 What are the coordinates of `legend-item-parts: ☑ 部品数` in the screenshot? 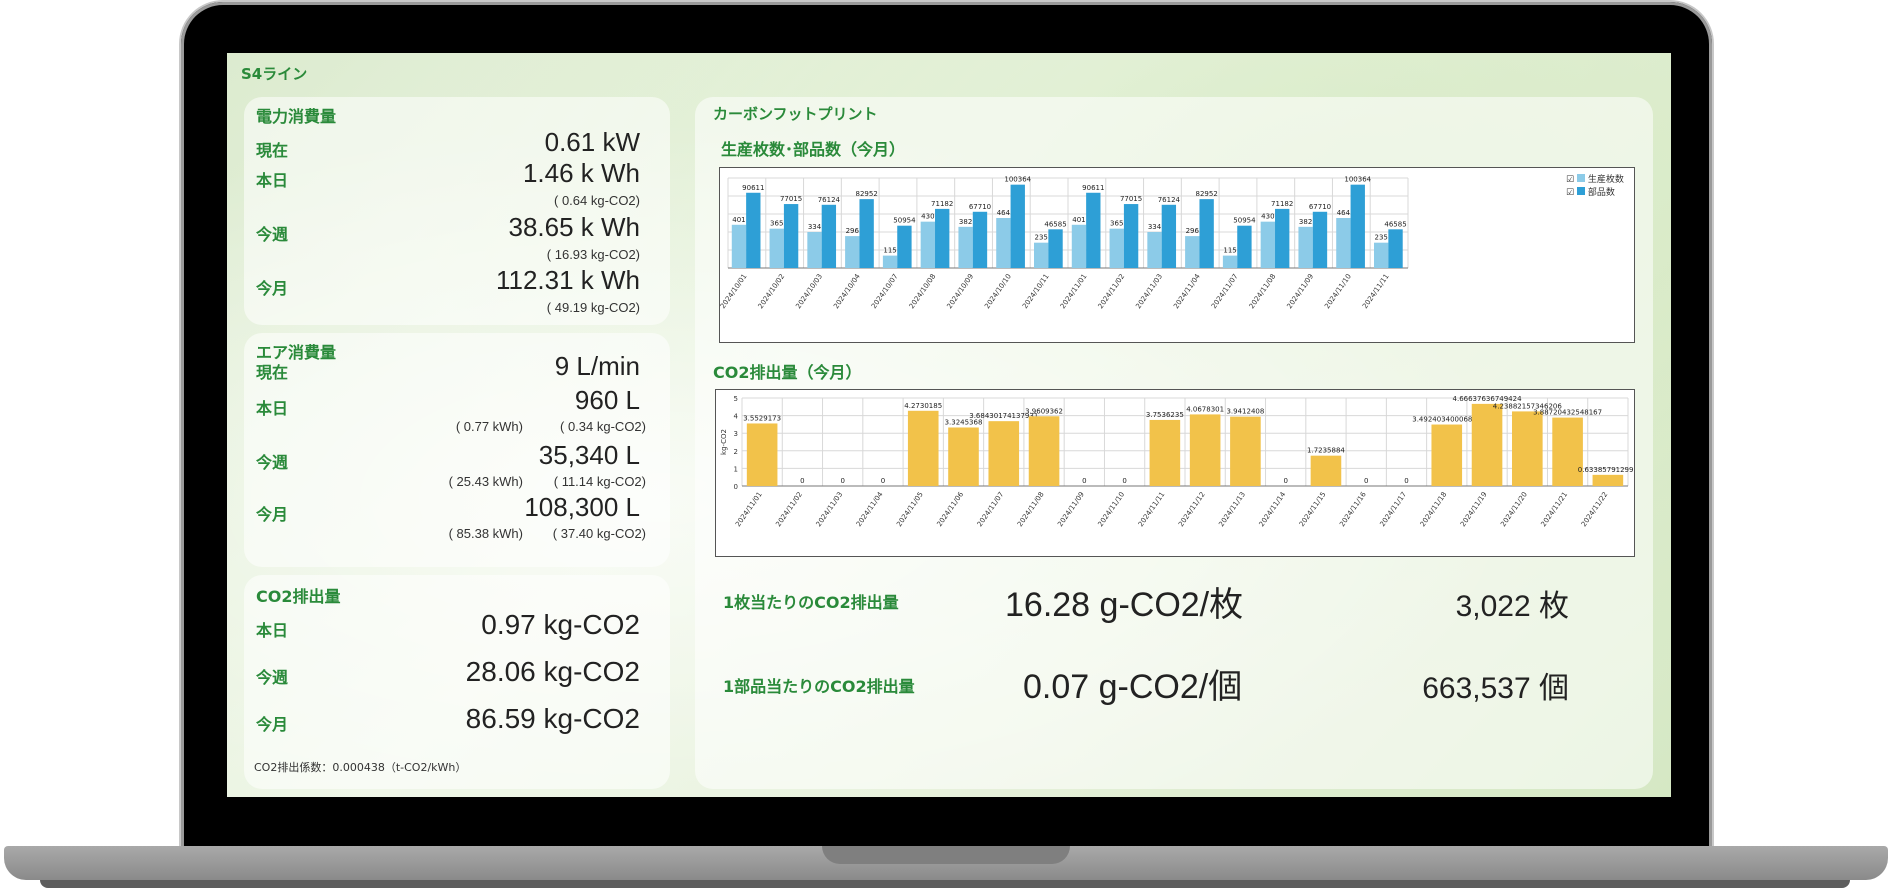 It's located at (1595, 191).